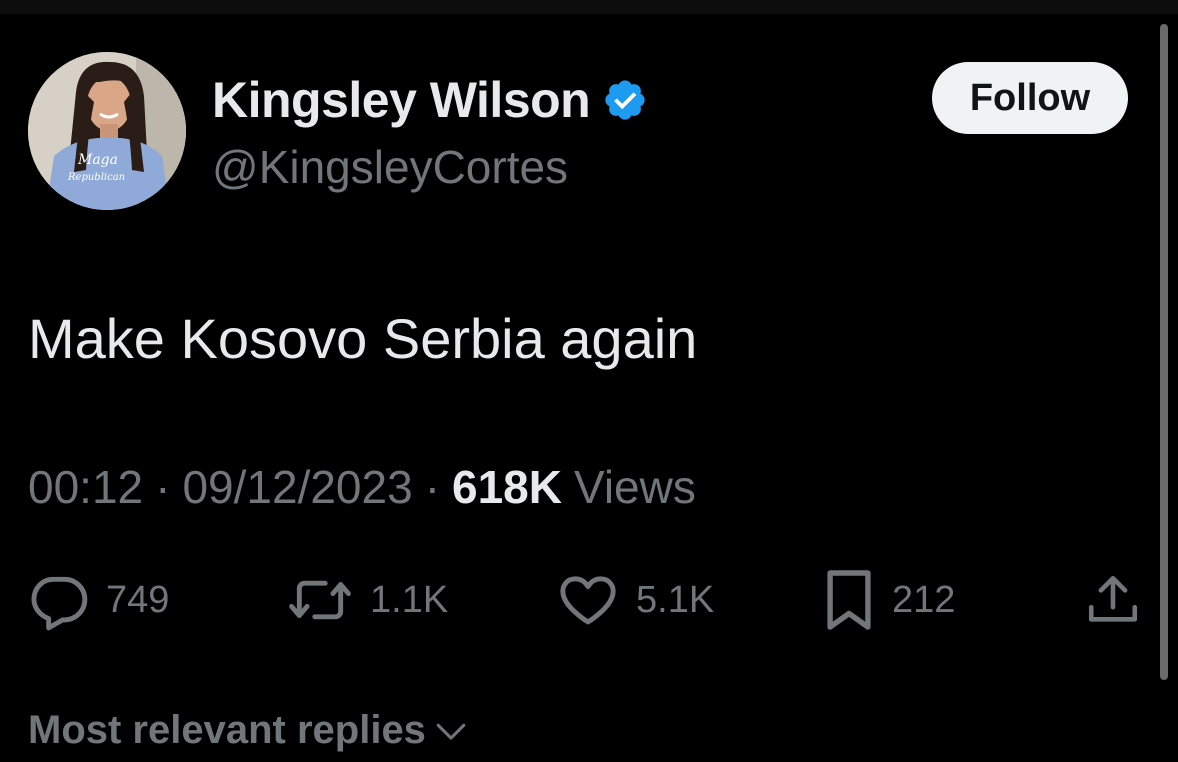  What do you see at coordinates (675, 599) in the screenshot?
I see `like-count: 5.1K` at bounding box center [675, 599].